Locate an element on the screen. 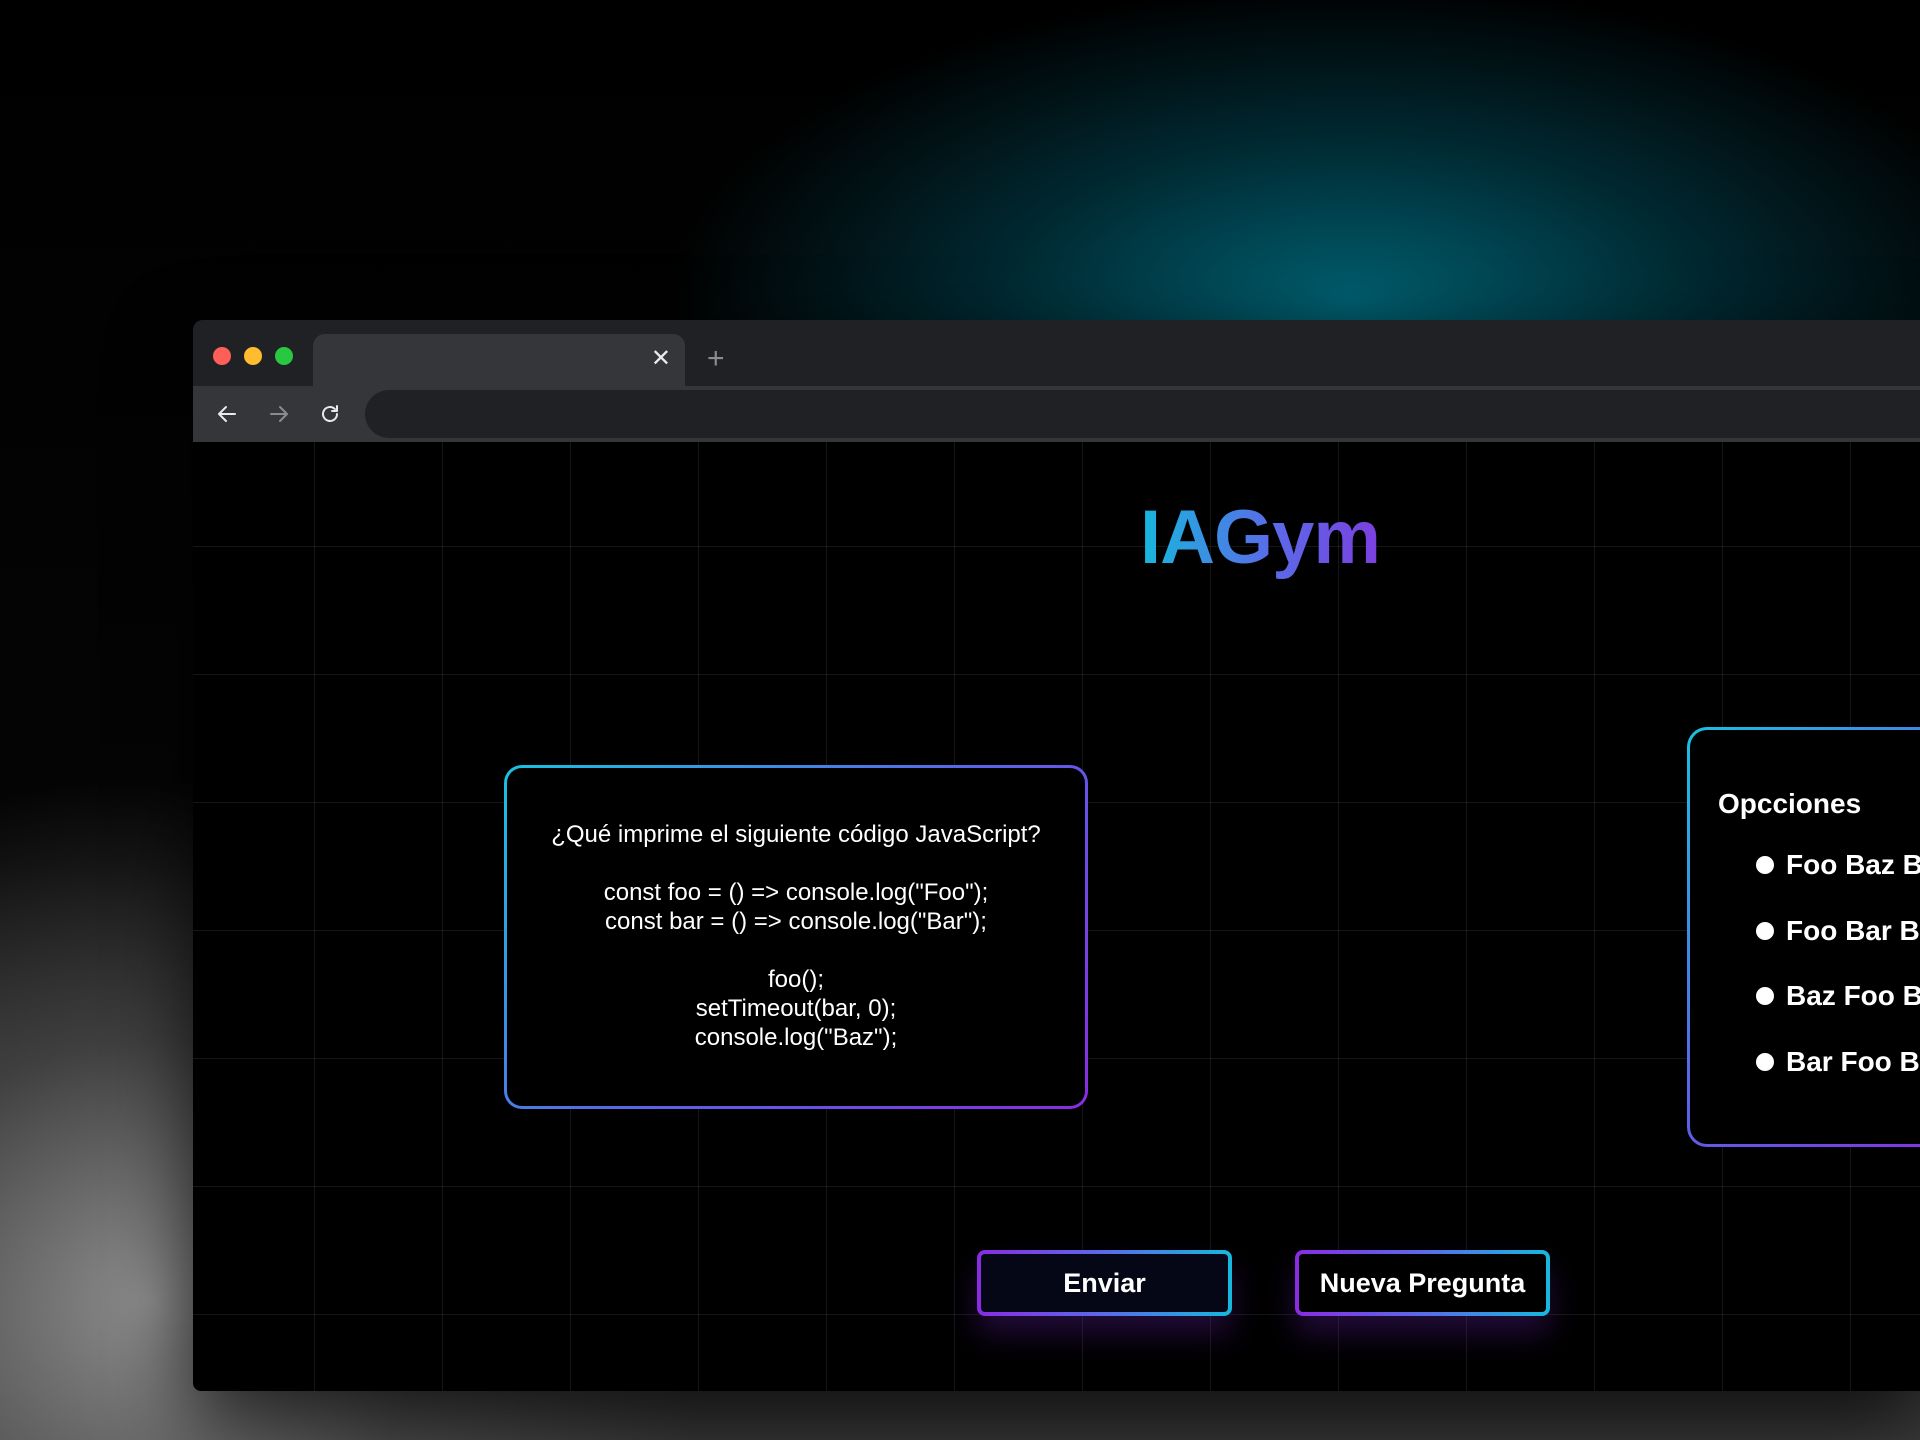 Image resolution: width=1920 pixels, height=1440 pixels. page-title: IAGym is located at coordinates (1260, 537).